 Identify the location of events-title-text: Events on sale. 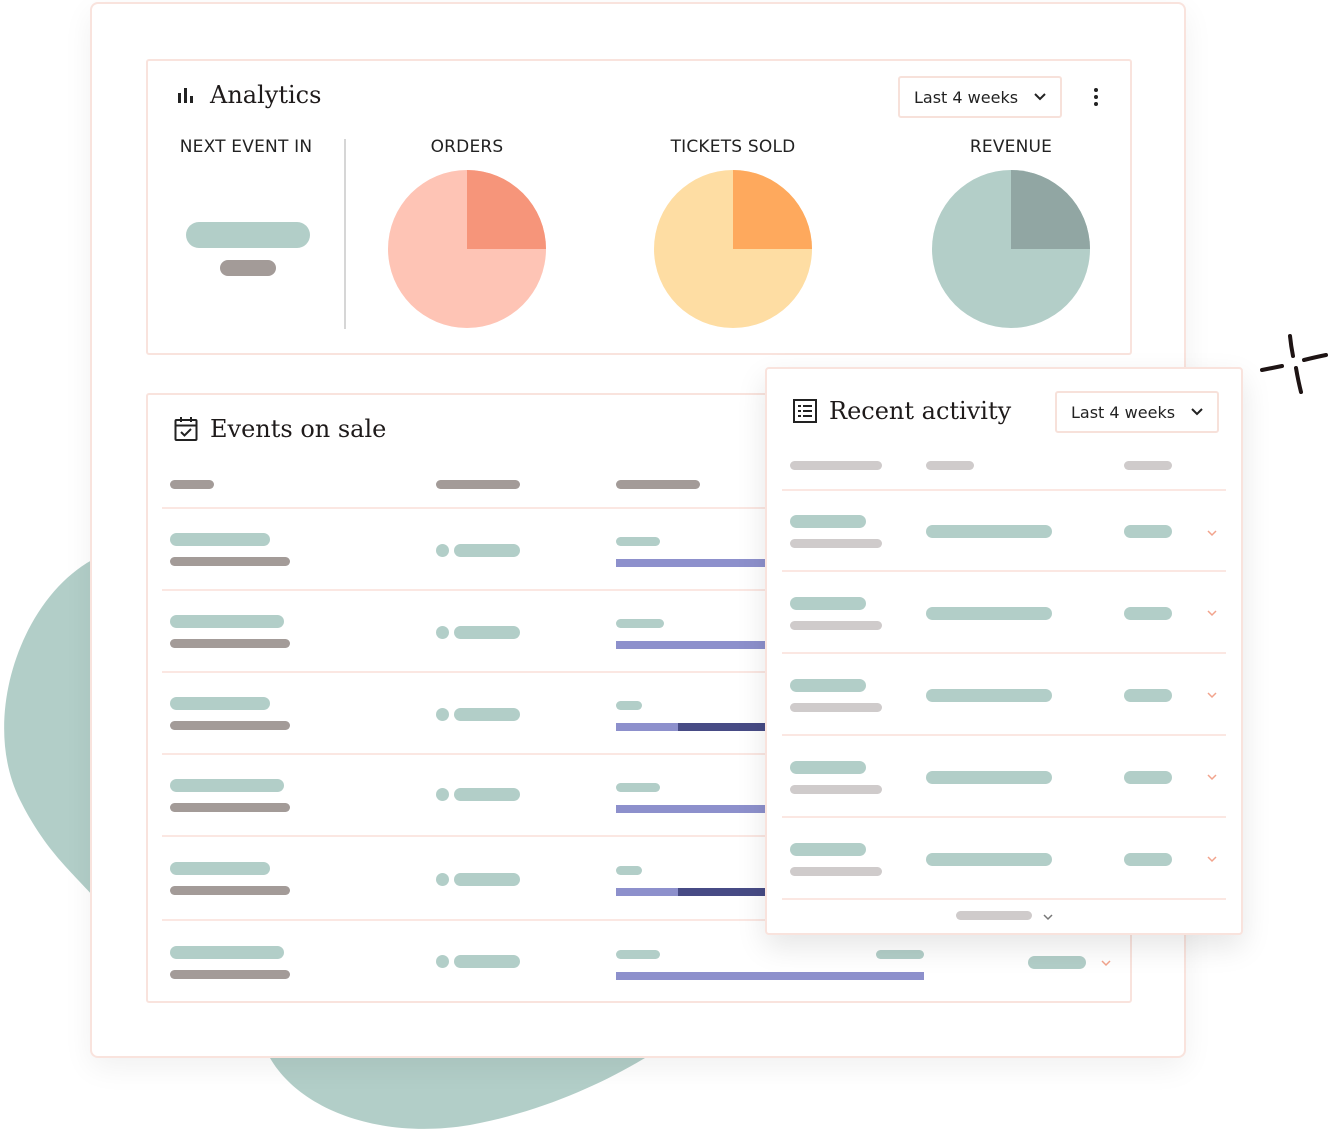
(298, 429).